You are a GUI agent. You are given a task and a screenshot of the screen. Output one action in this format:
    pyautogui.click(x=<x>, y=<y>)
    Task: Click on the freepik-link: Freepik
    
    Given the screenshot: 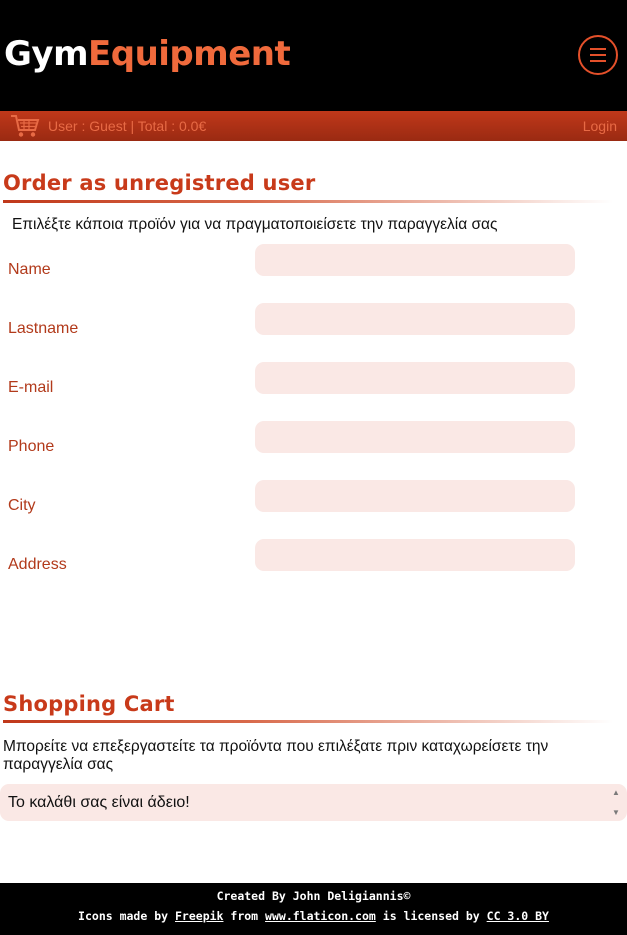 What is the action you would take?
    pyautogui.click(x=199, y=916)
    